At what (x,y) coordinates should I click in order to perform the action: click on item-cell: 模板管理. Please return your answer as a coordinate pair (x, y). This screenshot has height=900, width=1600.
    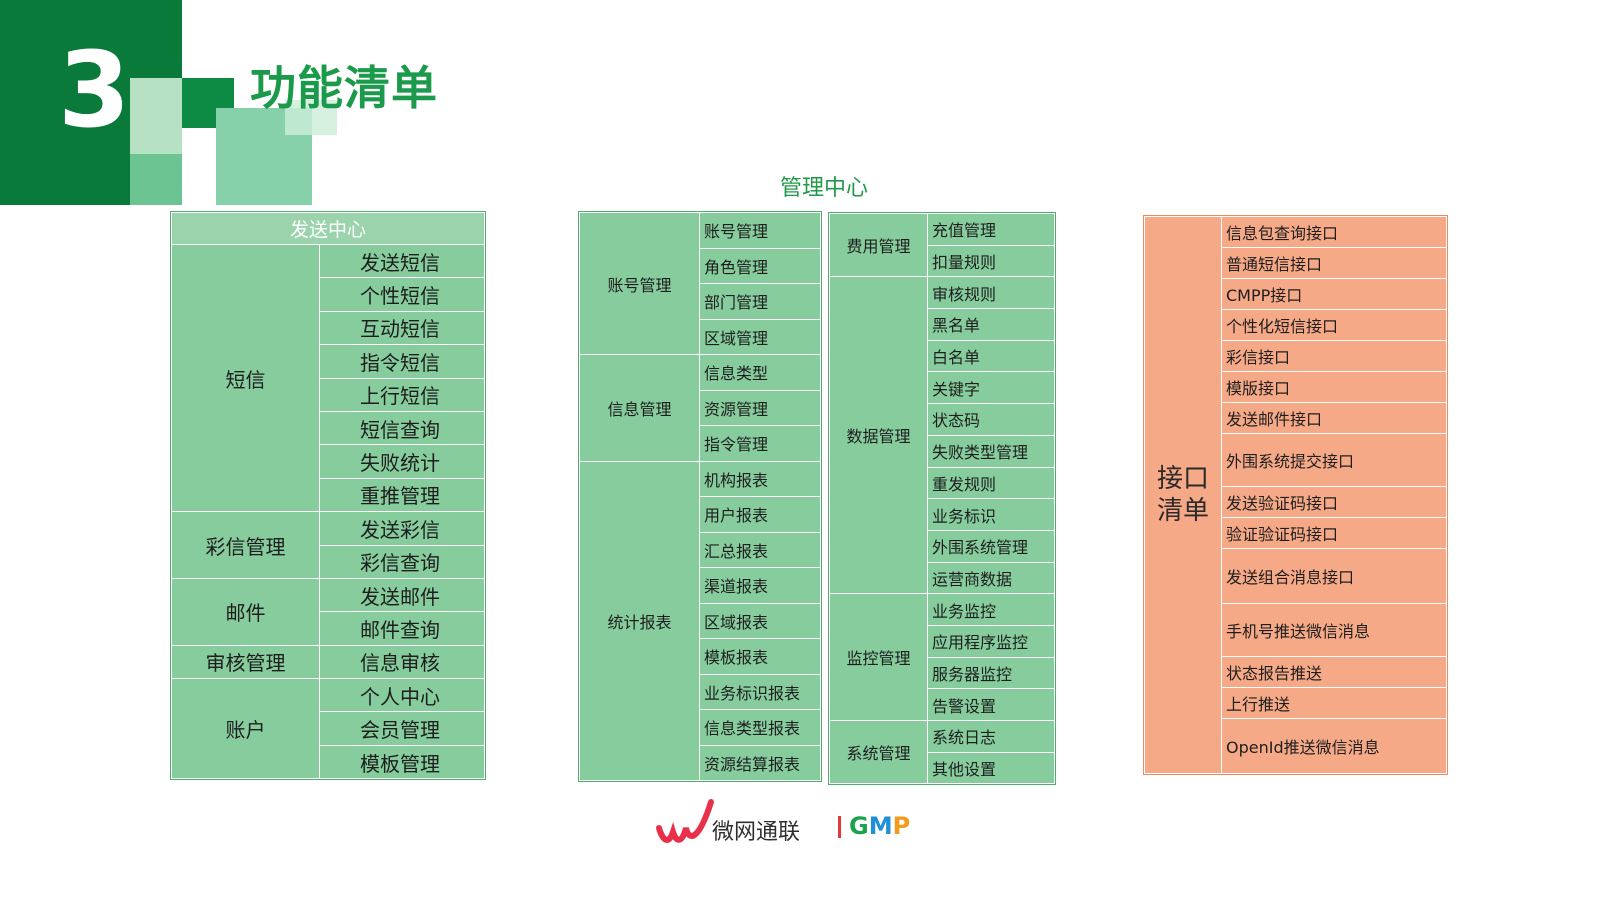
    Looking at the image, I should click on (402, 762).